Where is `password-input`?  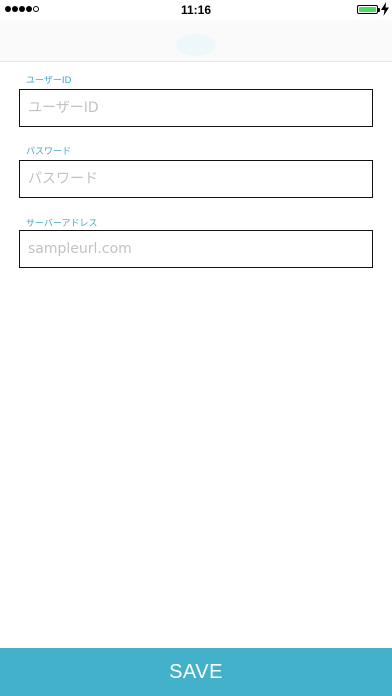
password-input is located at coordinates (196, 179).